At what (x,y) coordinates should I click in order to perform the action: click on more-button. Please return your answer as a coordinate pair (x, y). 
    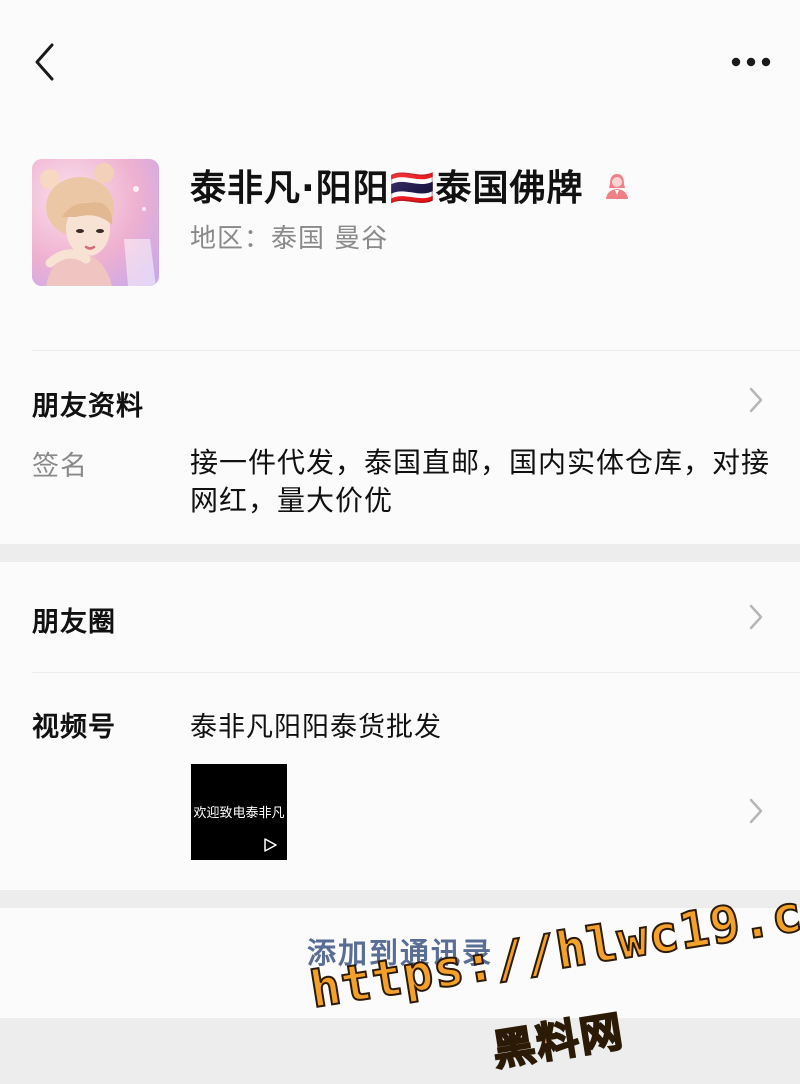
    Looking at the image, I should click on (751, 62).